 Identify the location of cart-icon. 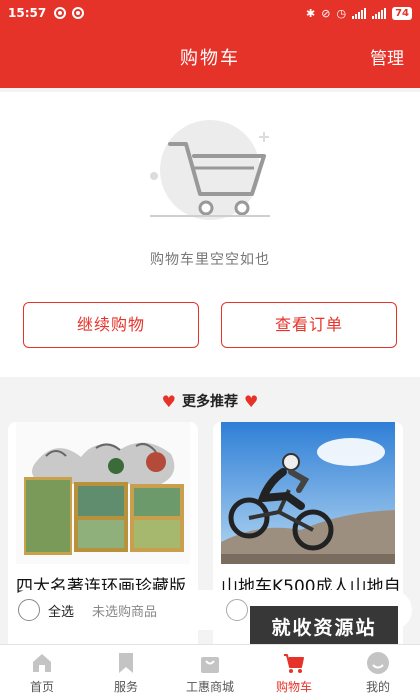
(294, 663).